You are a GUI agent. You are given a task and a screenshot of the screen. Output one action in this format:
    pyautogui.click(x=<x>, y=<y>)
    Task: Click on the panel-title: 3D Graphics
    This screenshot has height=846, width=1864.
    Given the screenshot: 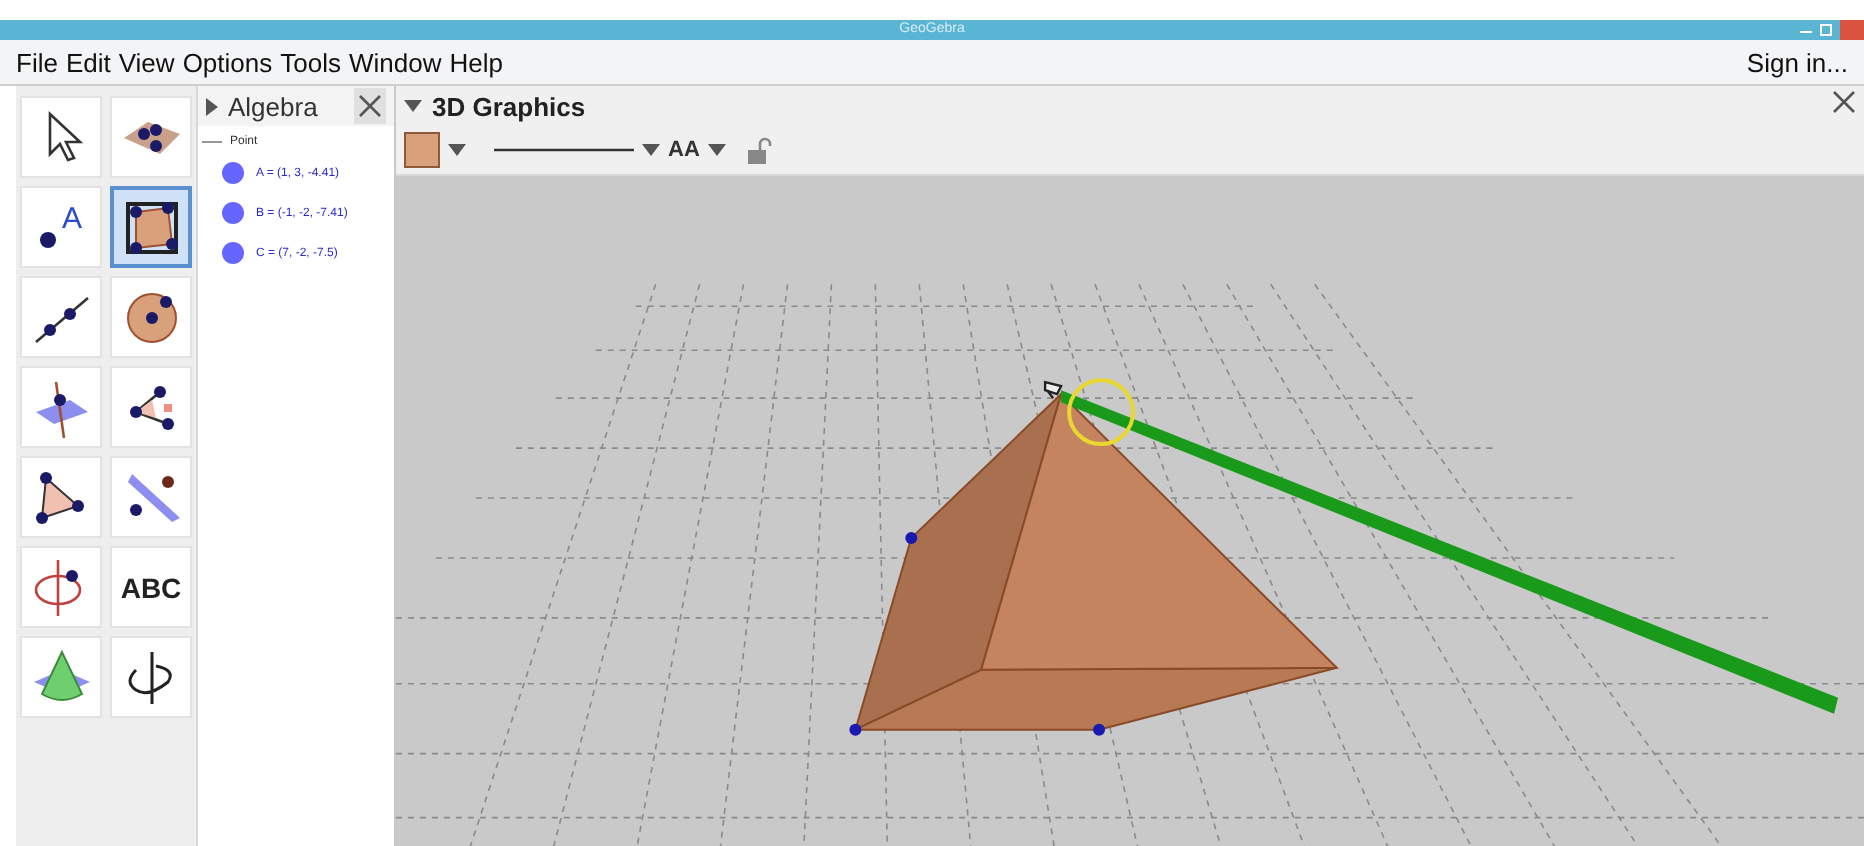 What is the action you would take?
    pyautogui.click(x=509, y=106)
    